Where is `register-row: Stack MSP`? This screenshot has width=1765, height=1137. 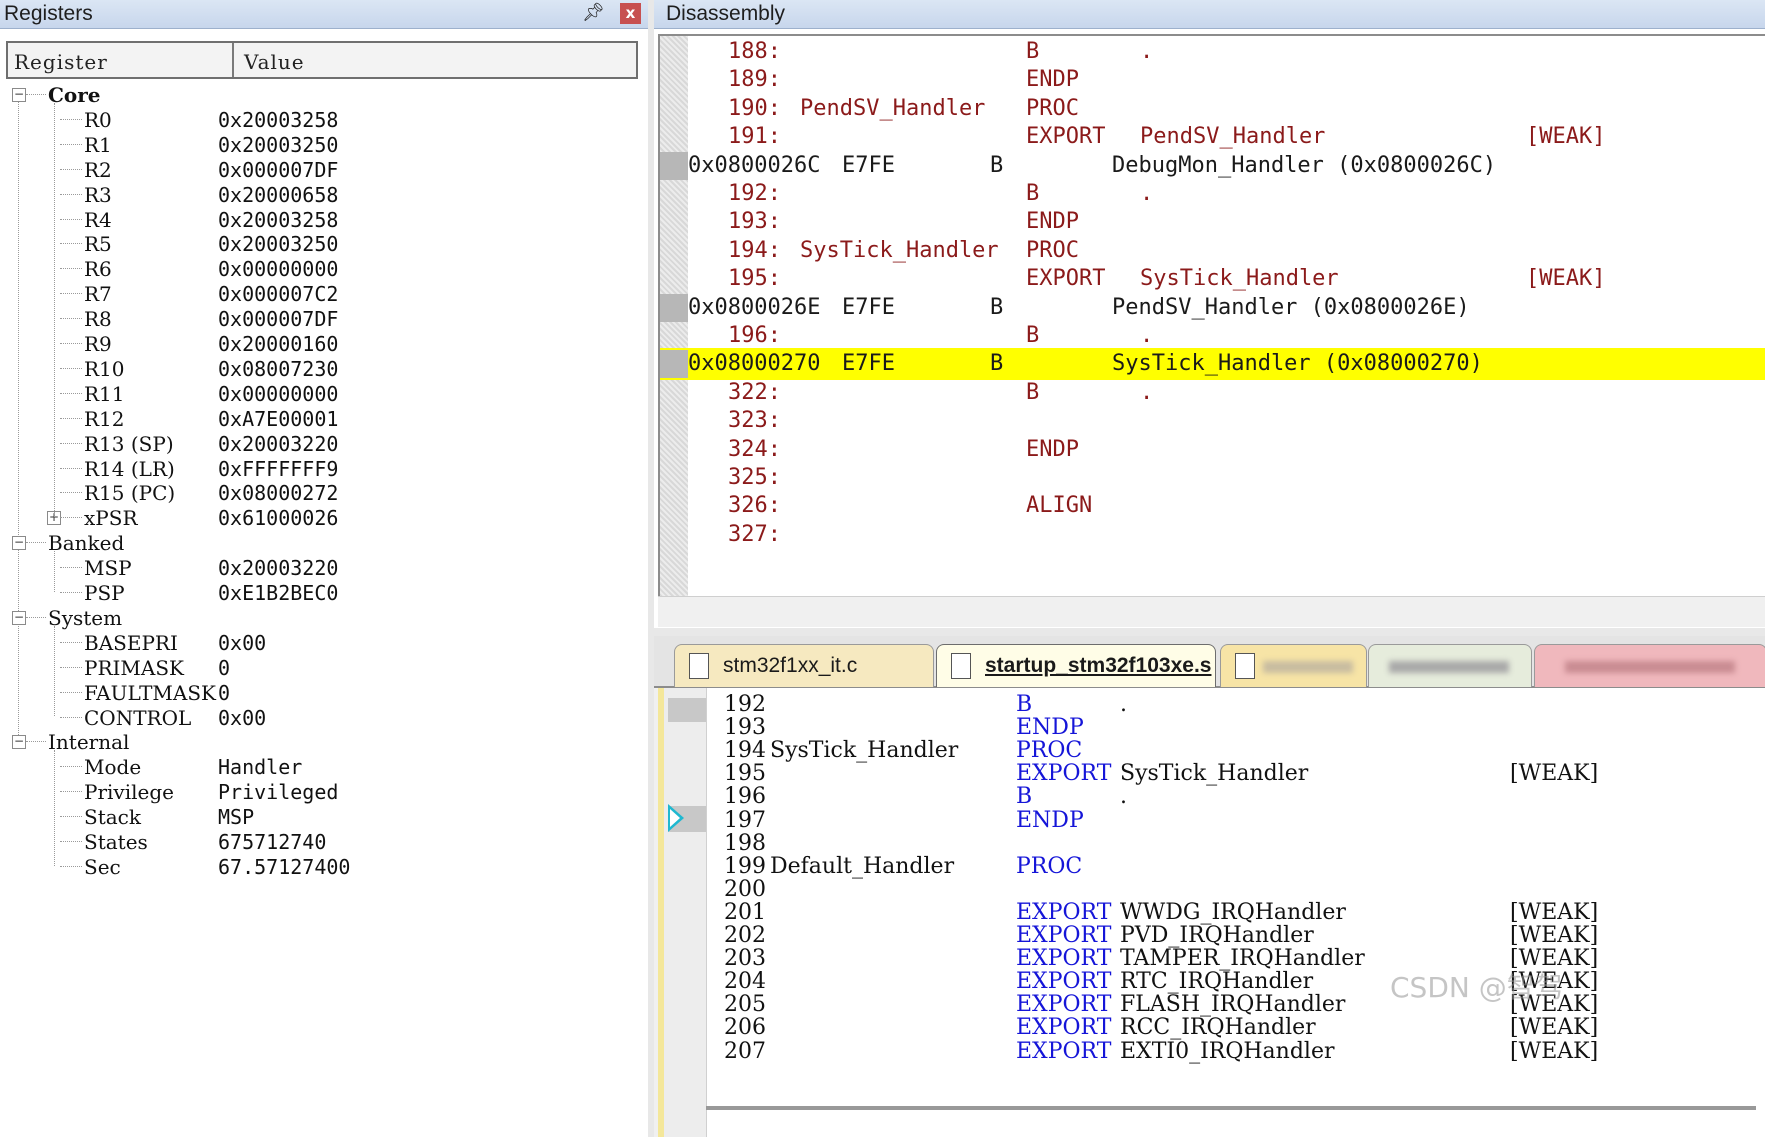 register-row: Stack MSP is located at coordinates (324, 818).